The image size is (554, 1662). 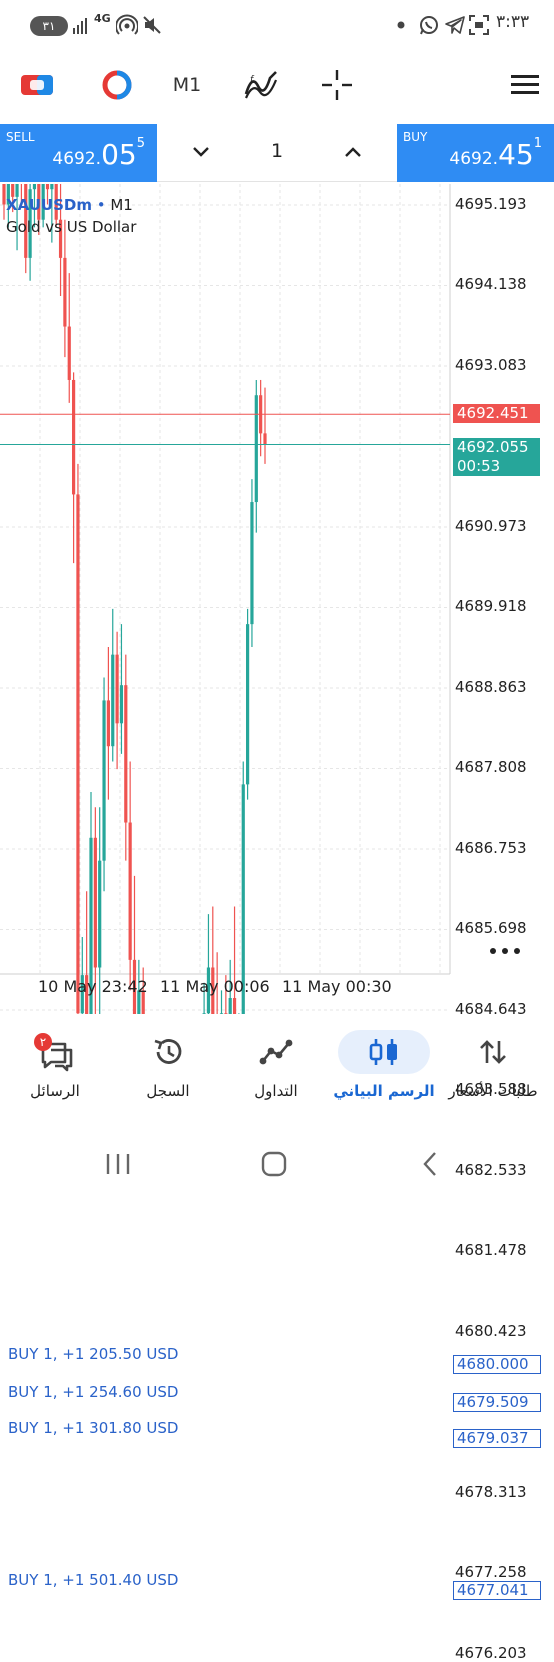 I want to click on nav-quotes: طلبات الأسعار, so click(x=493, y=1069).